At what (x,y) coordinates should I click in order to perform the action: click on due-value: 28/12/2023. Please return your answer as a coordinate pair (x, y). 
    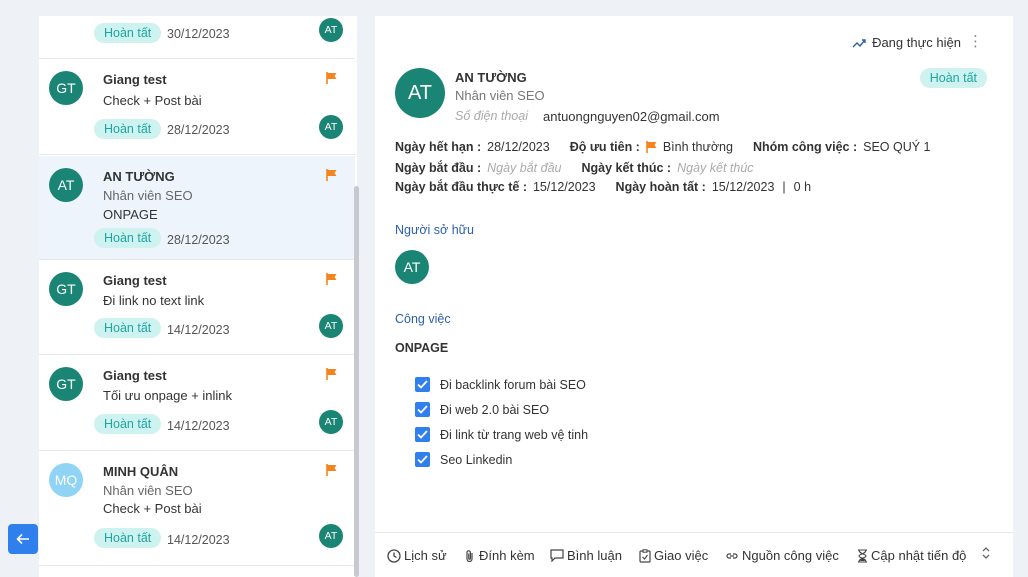
    Looking at the image, I should click on (518, 147).